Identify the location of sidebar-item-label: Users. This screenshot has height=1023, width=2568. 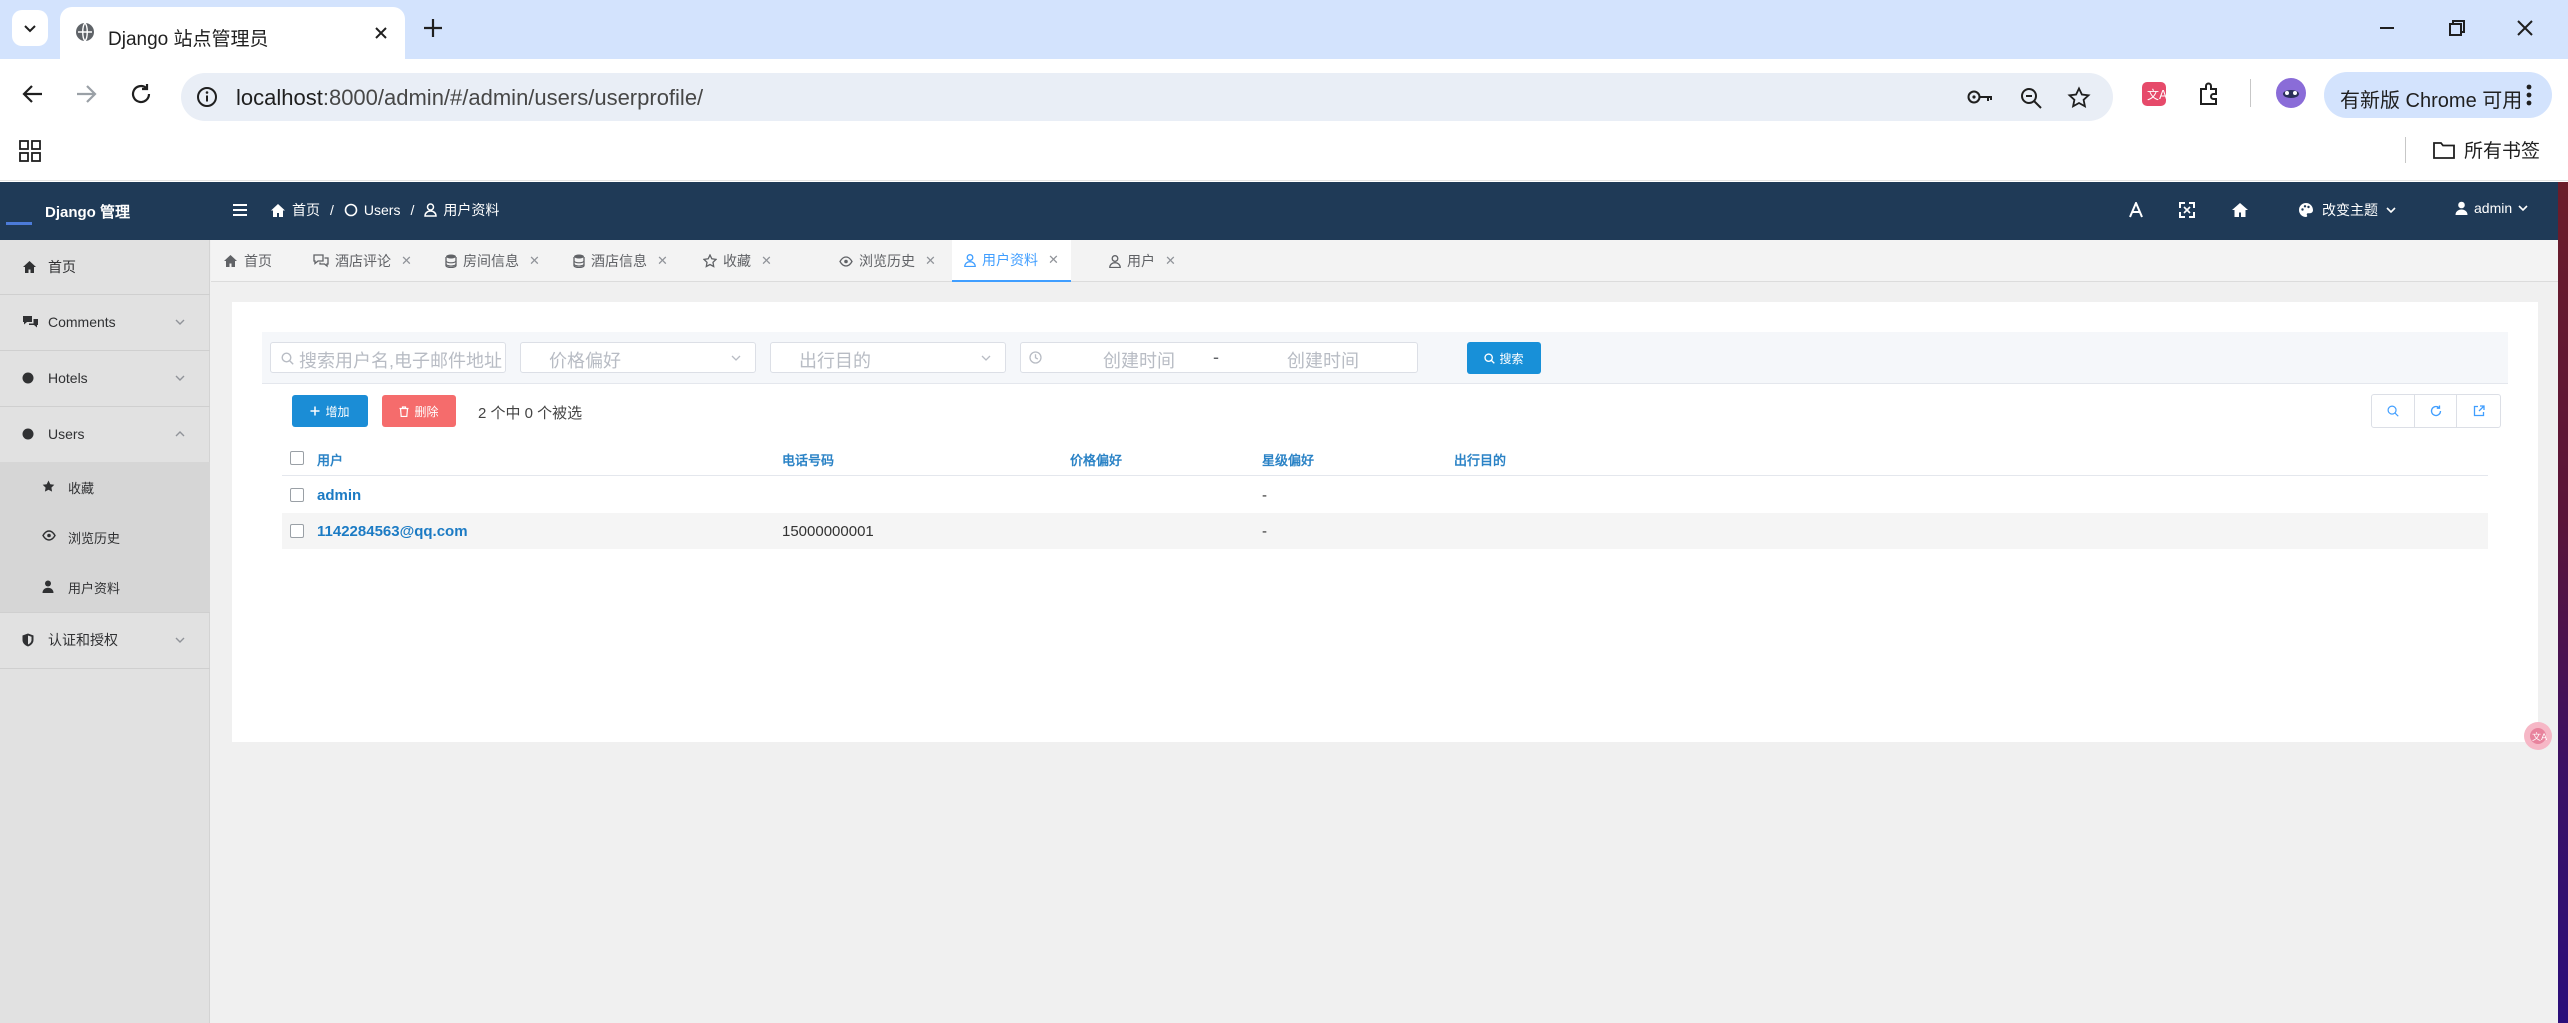
(66, 434).